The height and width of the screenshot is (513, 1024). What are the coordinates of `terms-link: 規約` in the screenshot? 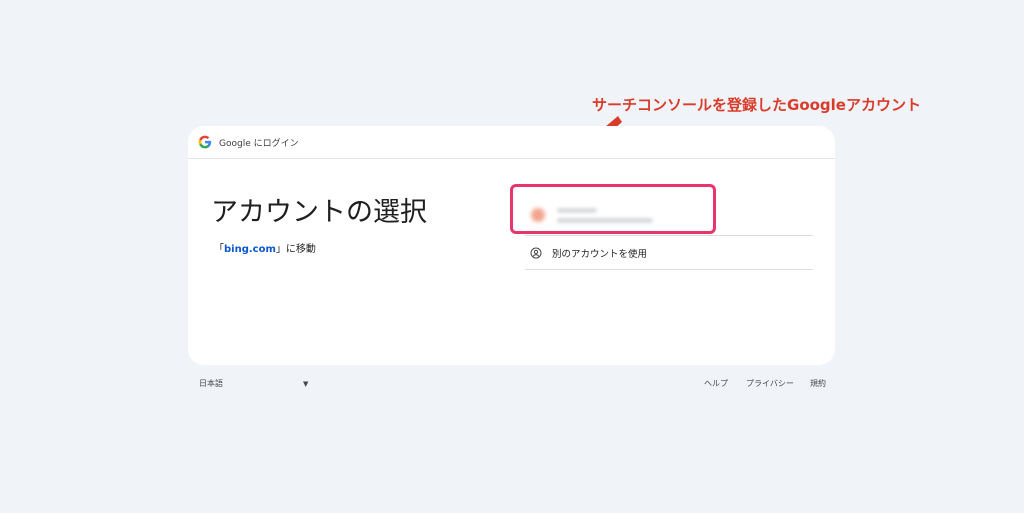 It's located at (818, 383).